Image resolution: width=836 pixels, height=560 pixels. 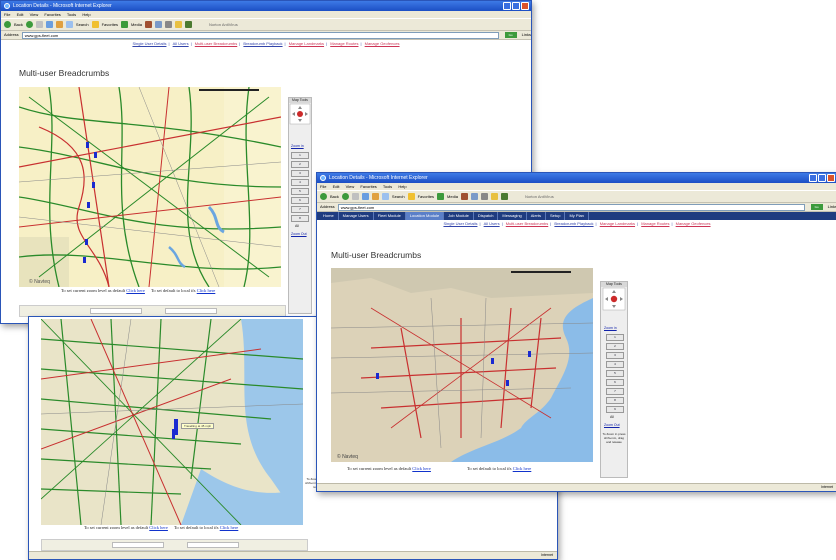 What do you see at coordinates (573, 223) in the screenshot?
I see `sublink-breadcrumb-playback-c: Breadcrumb Playback` at bounding box center [573, 223].